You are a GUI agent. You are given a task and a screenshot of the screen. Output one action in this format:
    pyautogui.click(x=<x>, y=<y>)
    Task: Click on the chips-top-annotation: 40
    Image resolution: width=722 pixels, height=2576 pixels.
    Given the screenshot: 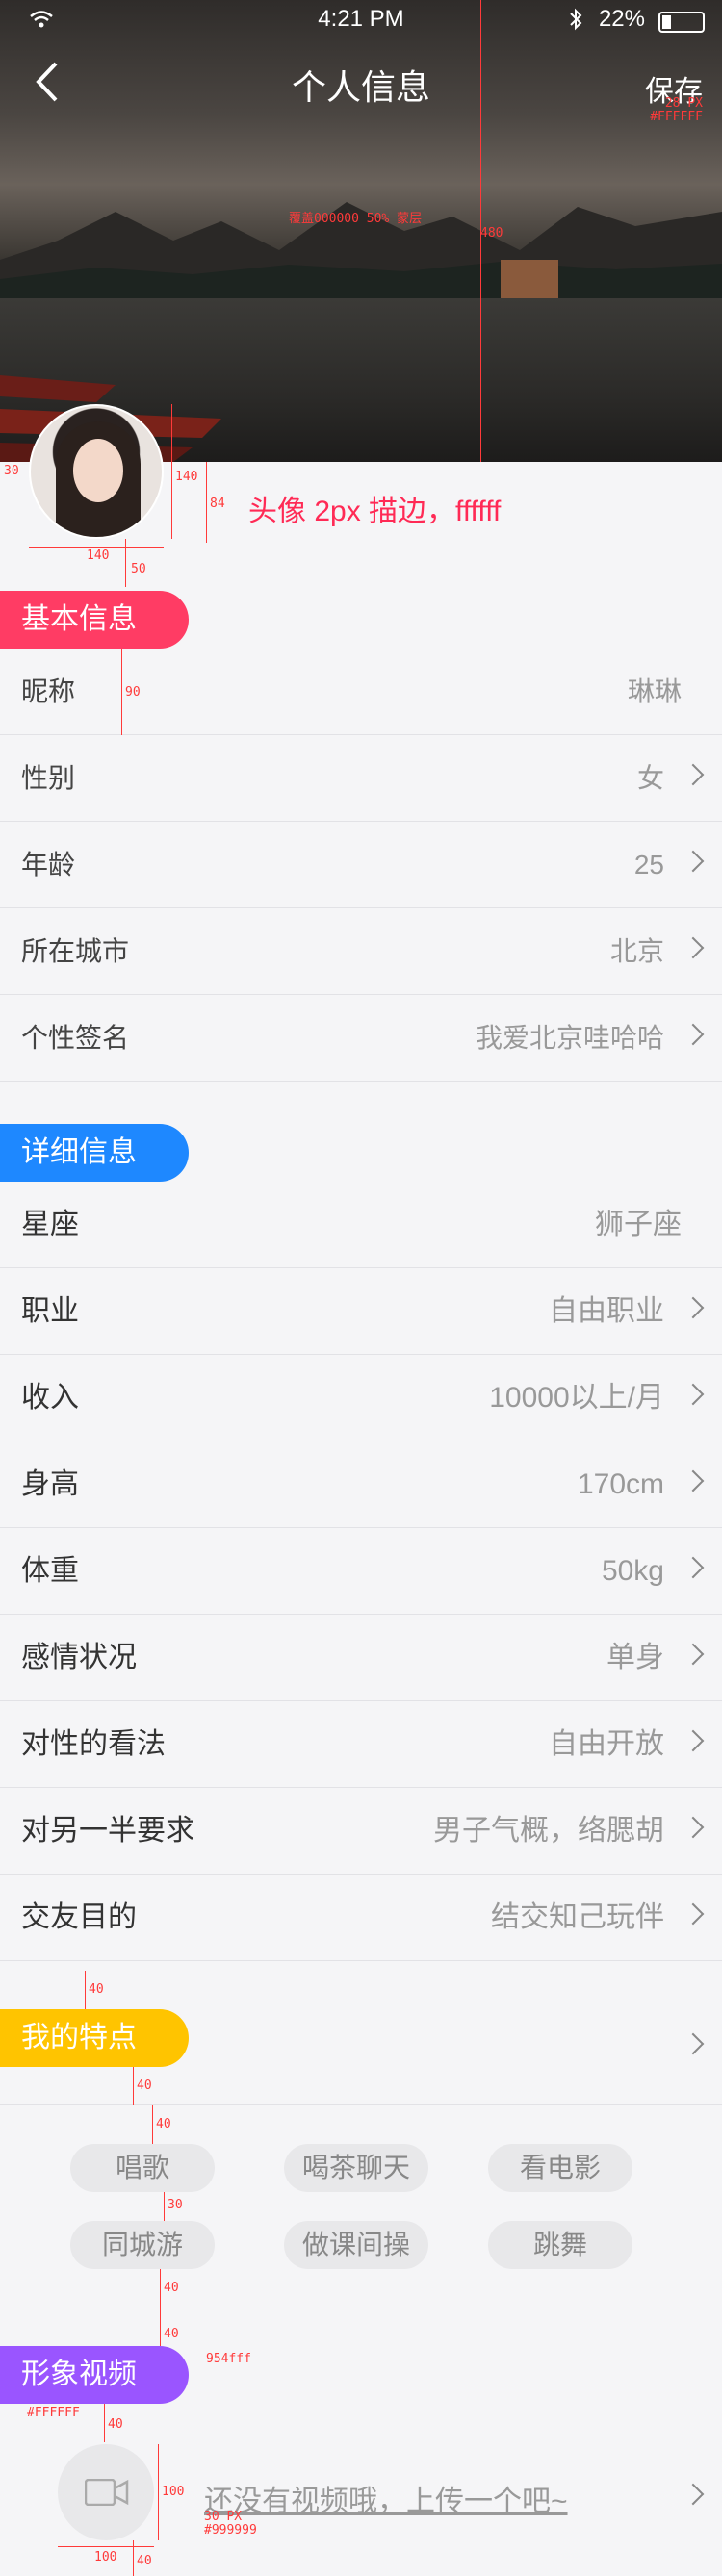 What is the action you would take?
    pyautogui.click(x=163, y=2124)
    